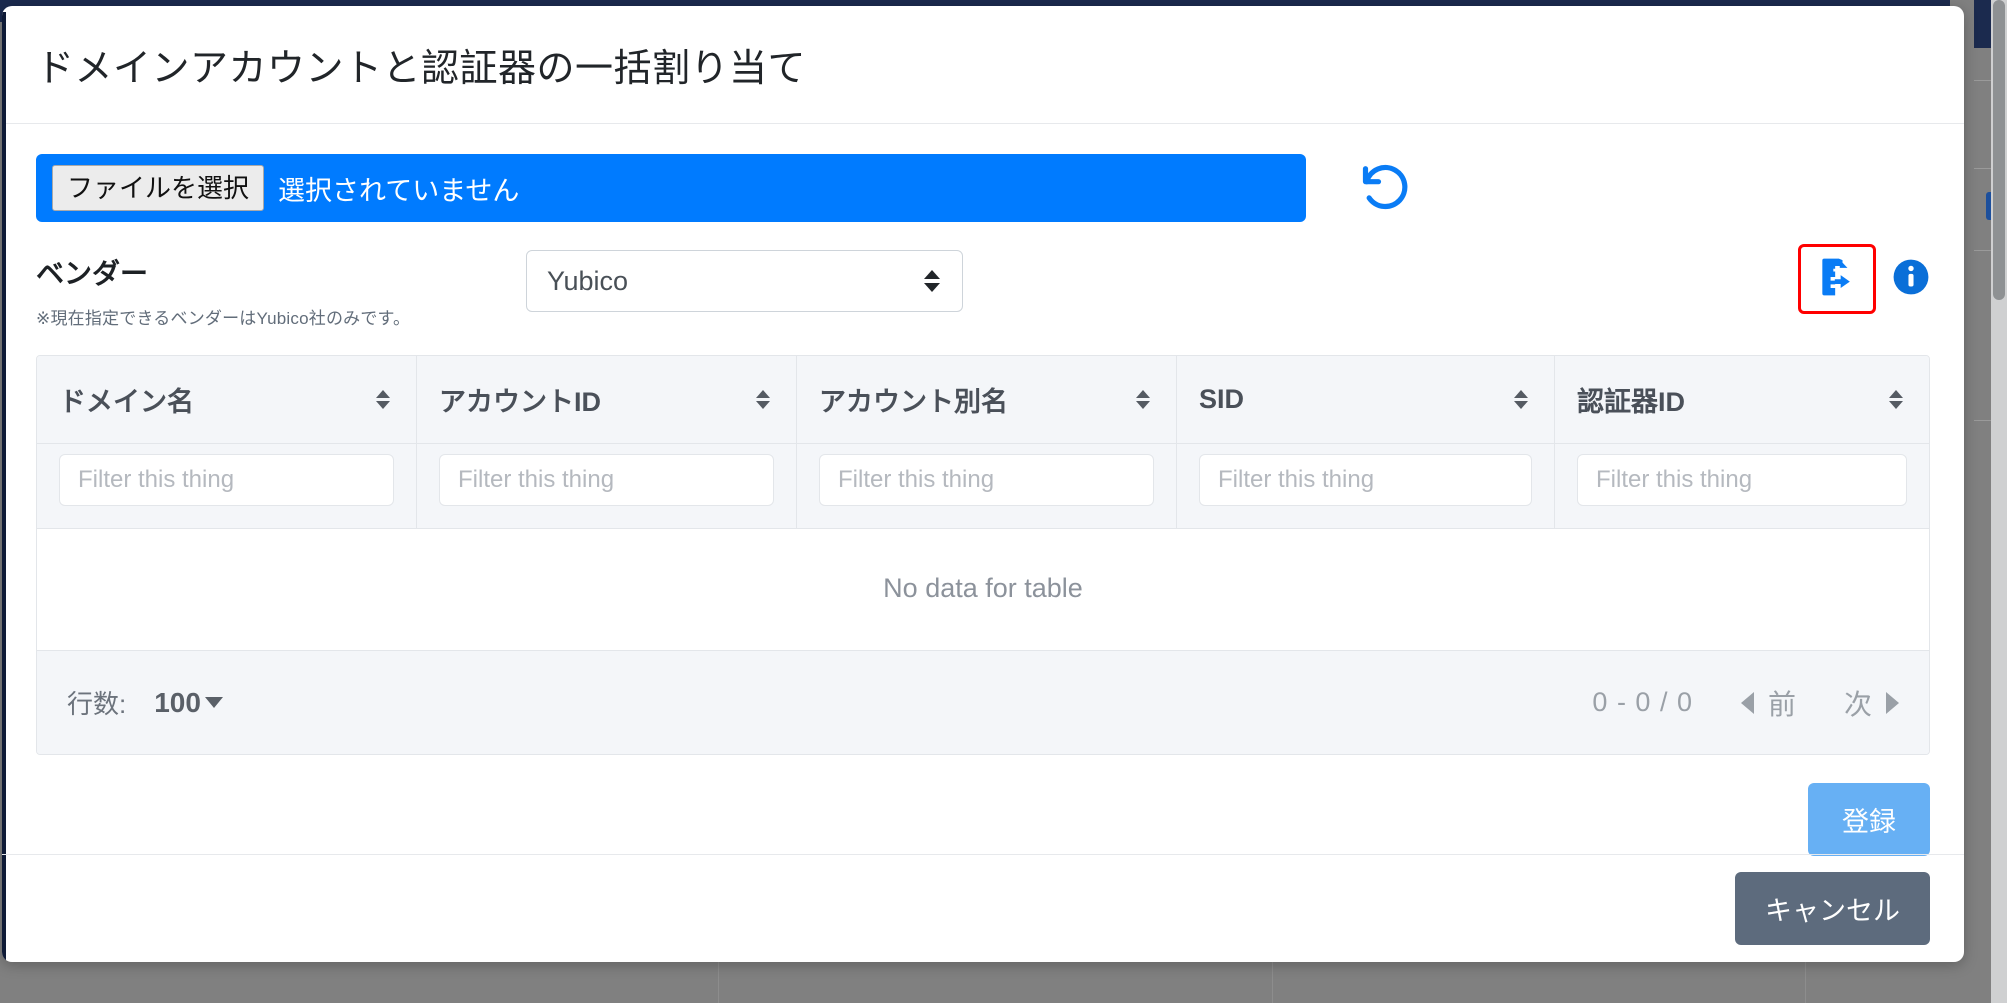 Image resolution: width=2007 pixels, height=1003 pixels. Describe the element at coordinates (520, 402) in the screenshot. I see `column-header-label: アカウントID` at that location.